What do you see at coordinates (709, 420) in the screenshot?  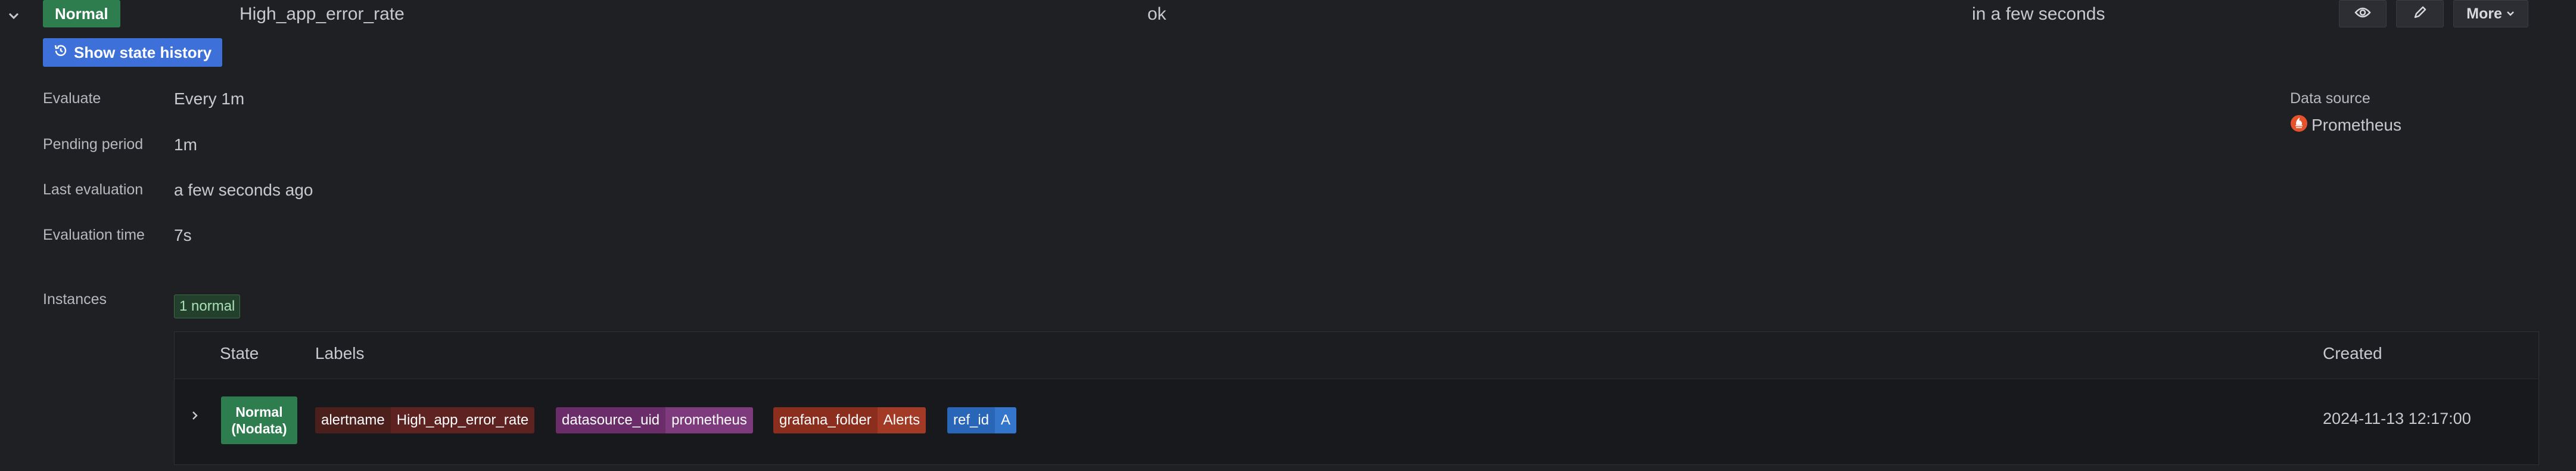 I see `label-value: prometheus` at bounding box center [709, 420].